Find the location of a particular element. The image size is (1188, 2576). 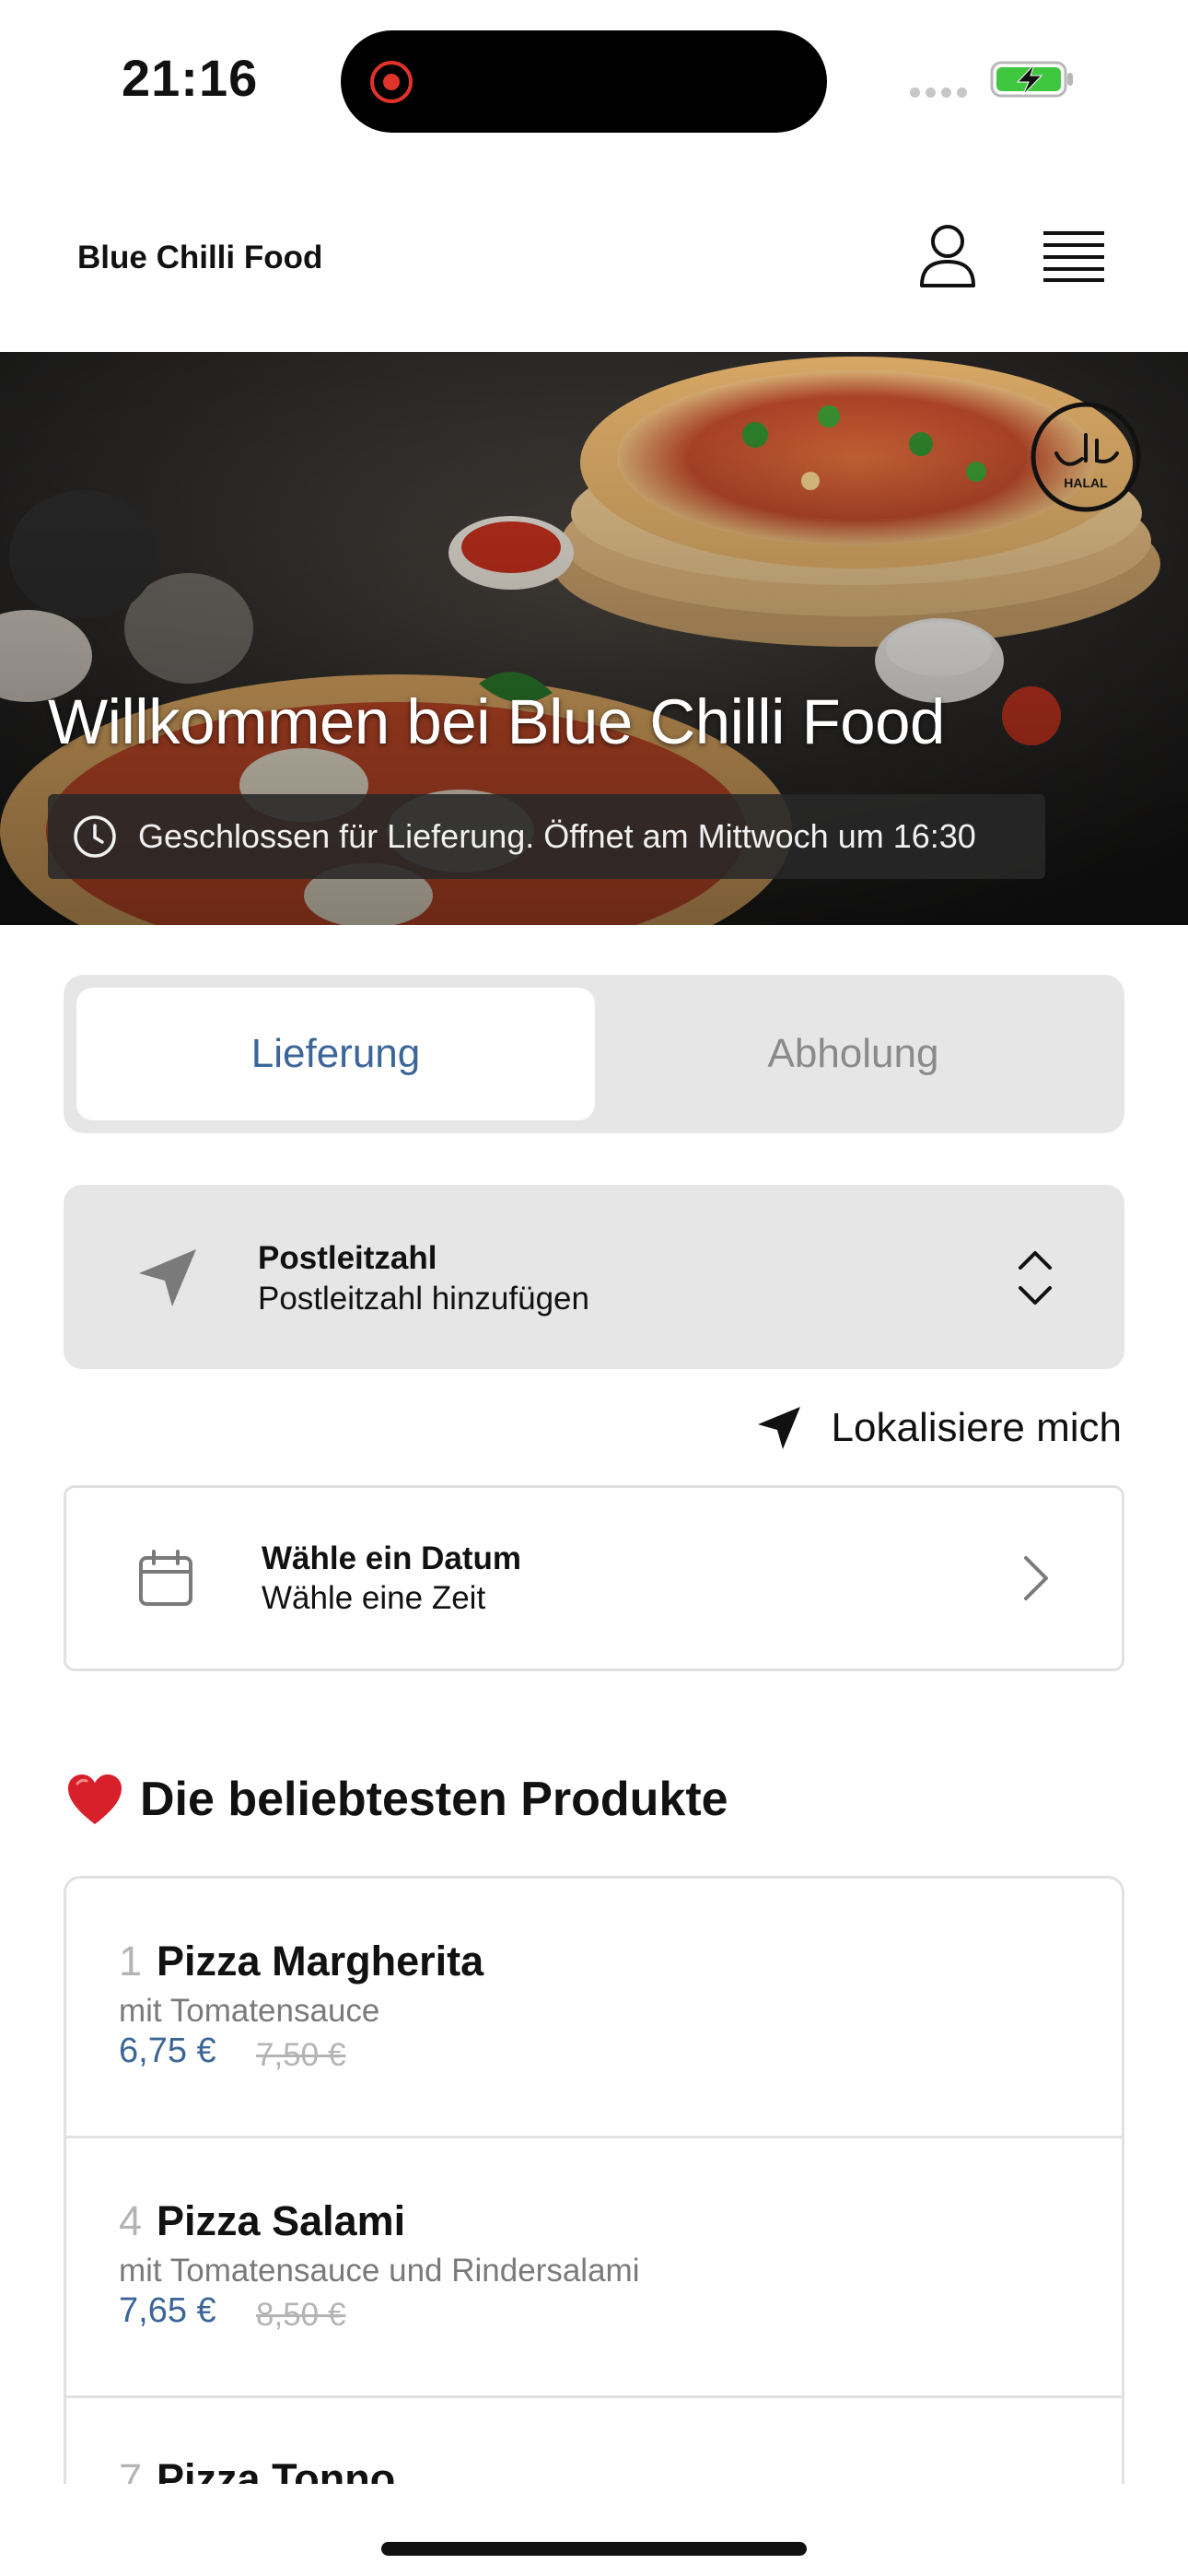

product-card: 7 Pizza Tonno is located at coordinates (594, 2441).